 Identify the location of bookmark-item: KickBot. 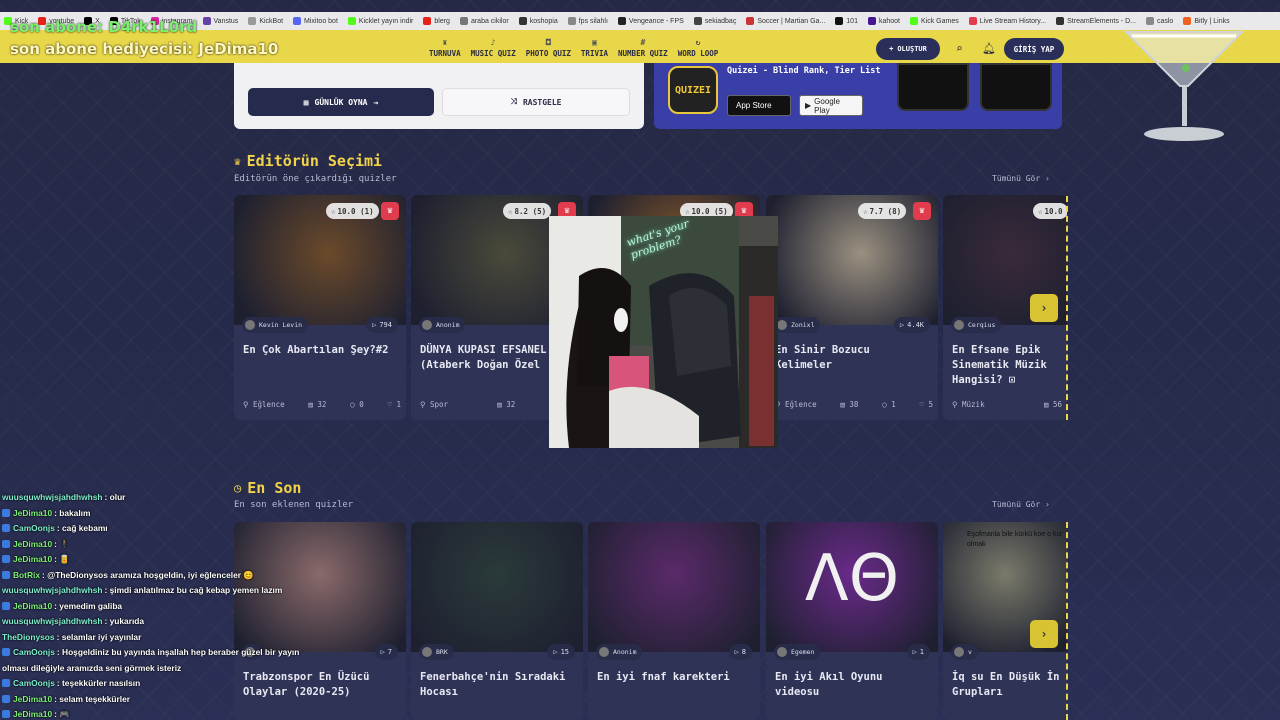
(265, 21).